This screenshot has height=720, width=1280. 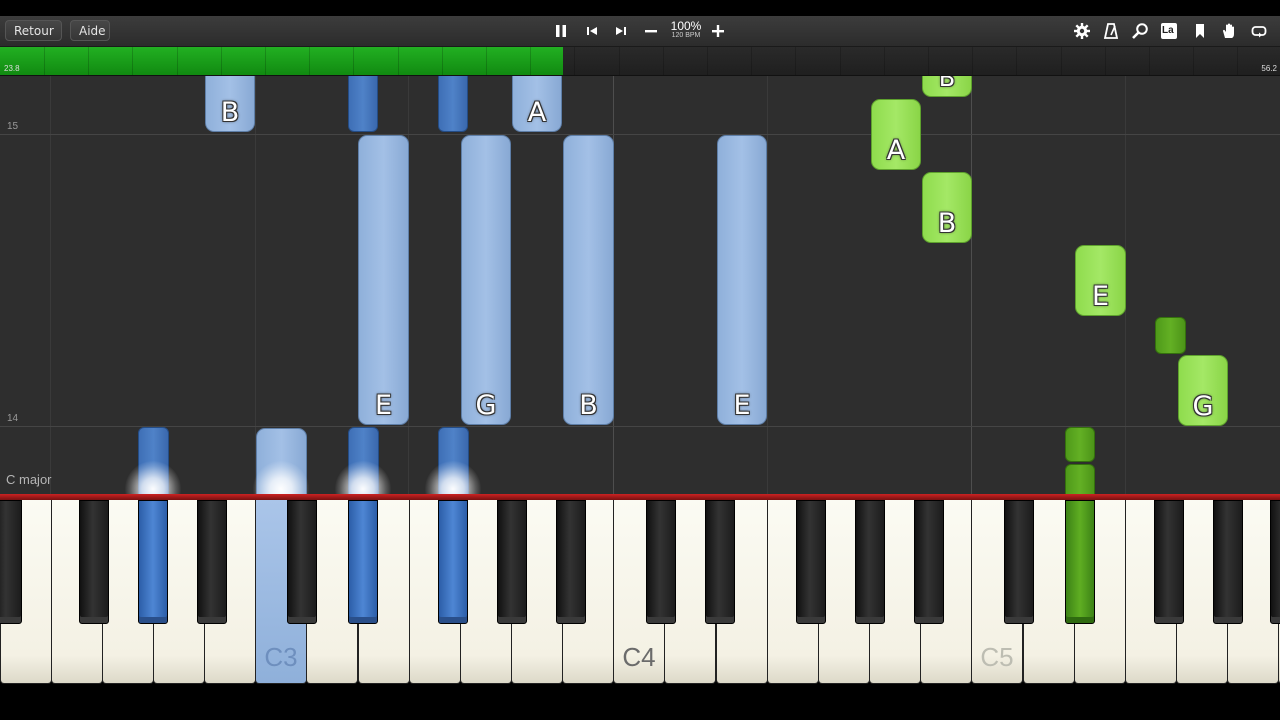 I want to click on progress-start-label: 23.8, so click(x=12, y=68).